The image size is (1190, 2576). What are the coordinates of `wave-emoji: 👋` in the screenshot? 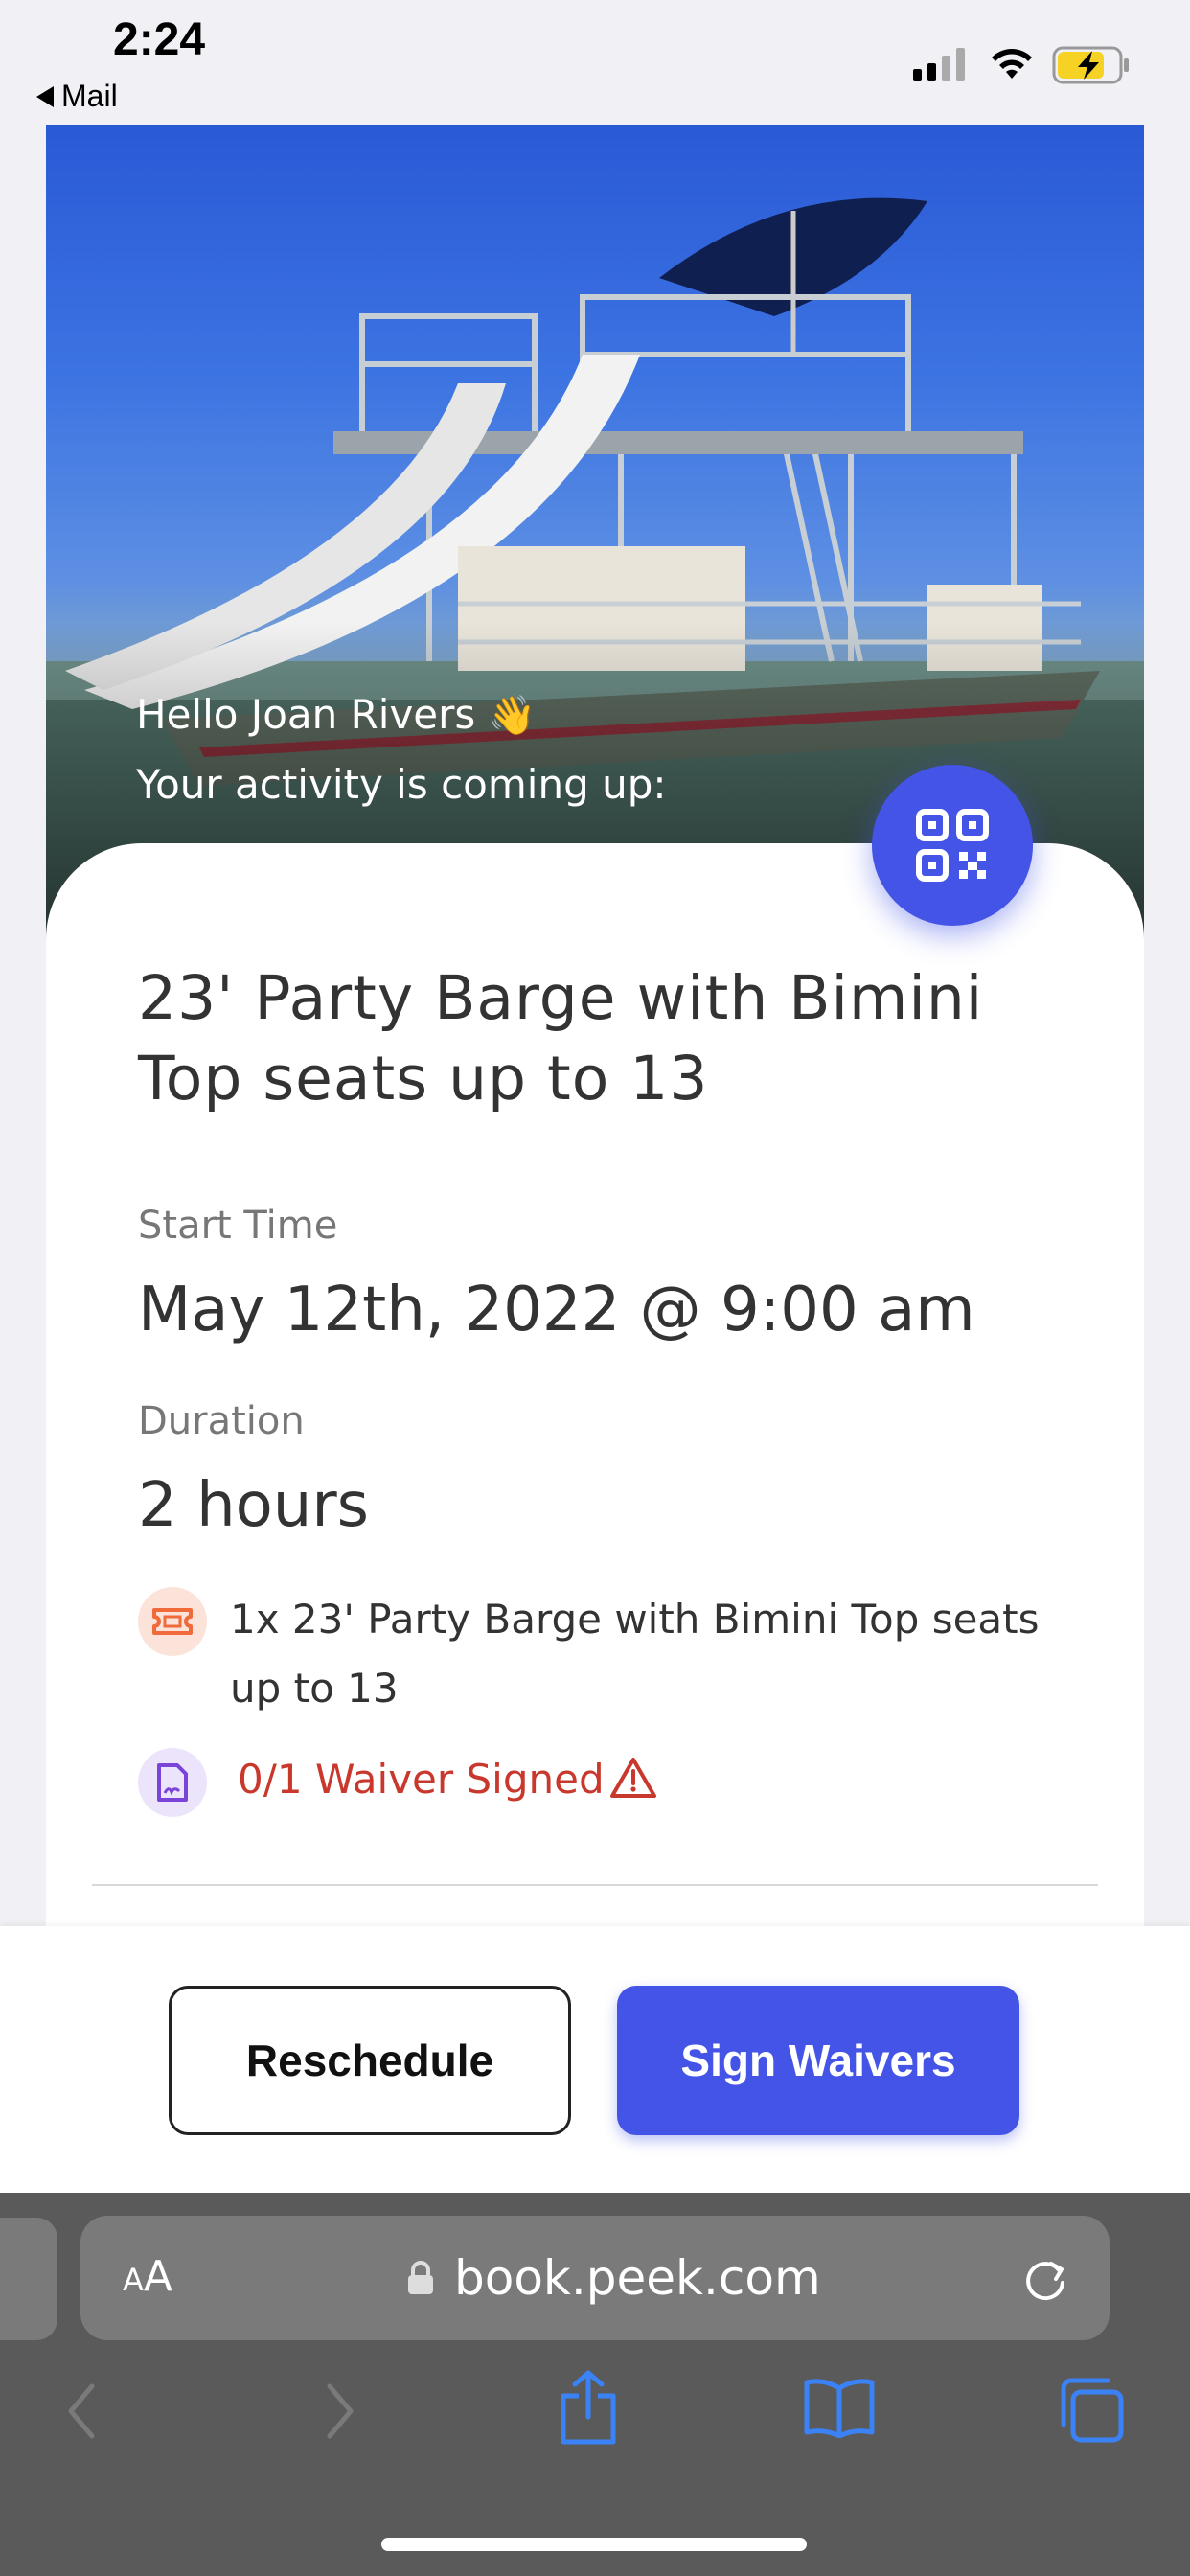 It's located at (512, 716).